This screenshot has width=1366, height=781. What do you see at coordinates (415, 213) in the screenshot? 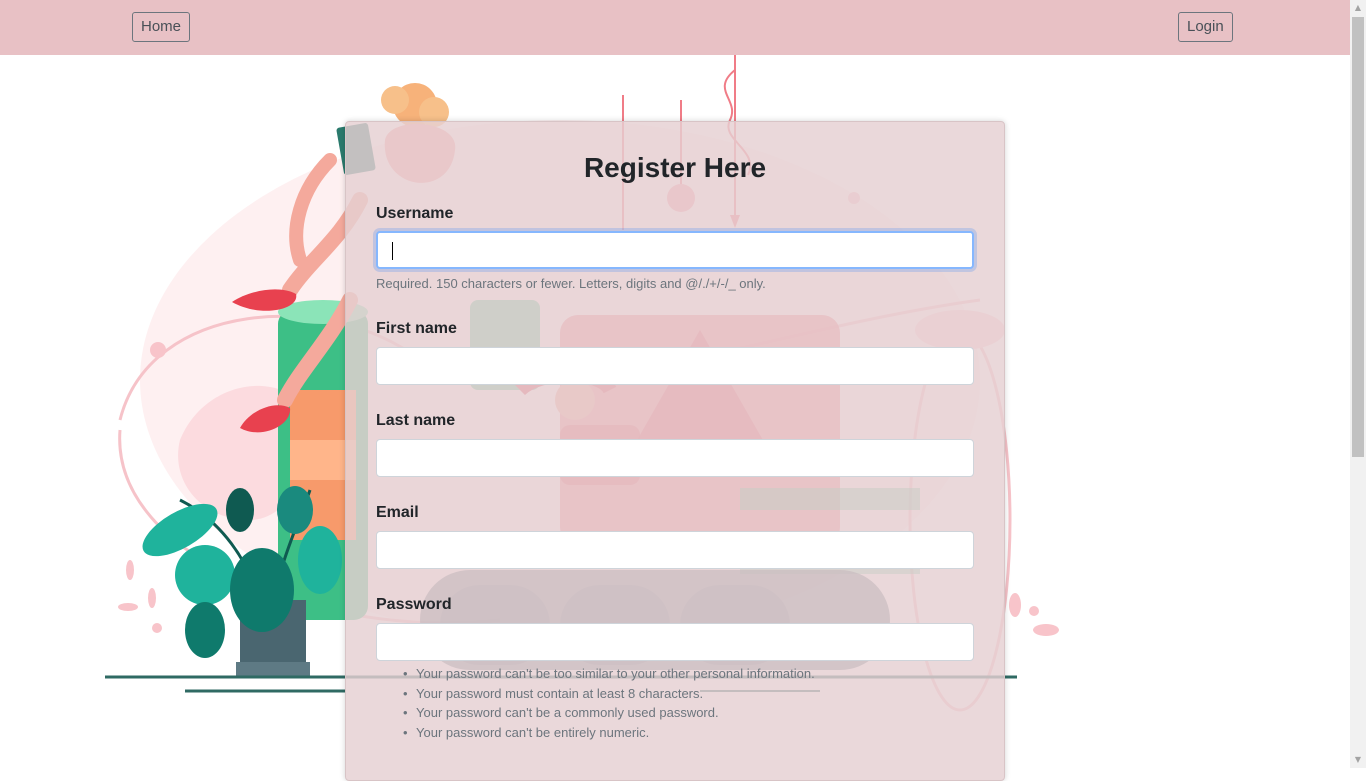
I see `username-label: Username` at bounding box center [415, 213].